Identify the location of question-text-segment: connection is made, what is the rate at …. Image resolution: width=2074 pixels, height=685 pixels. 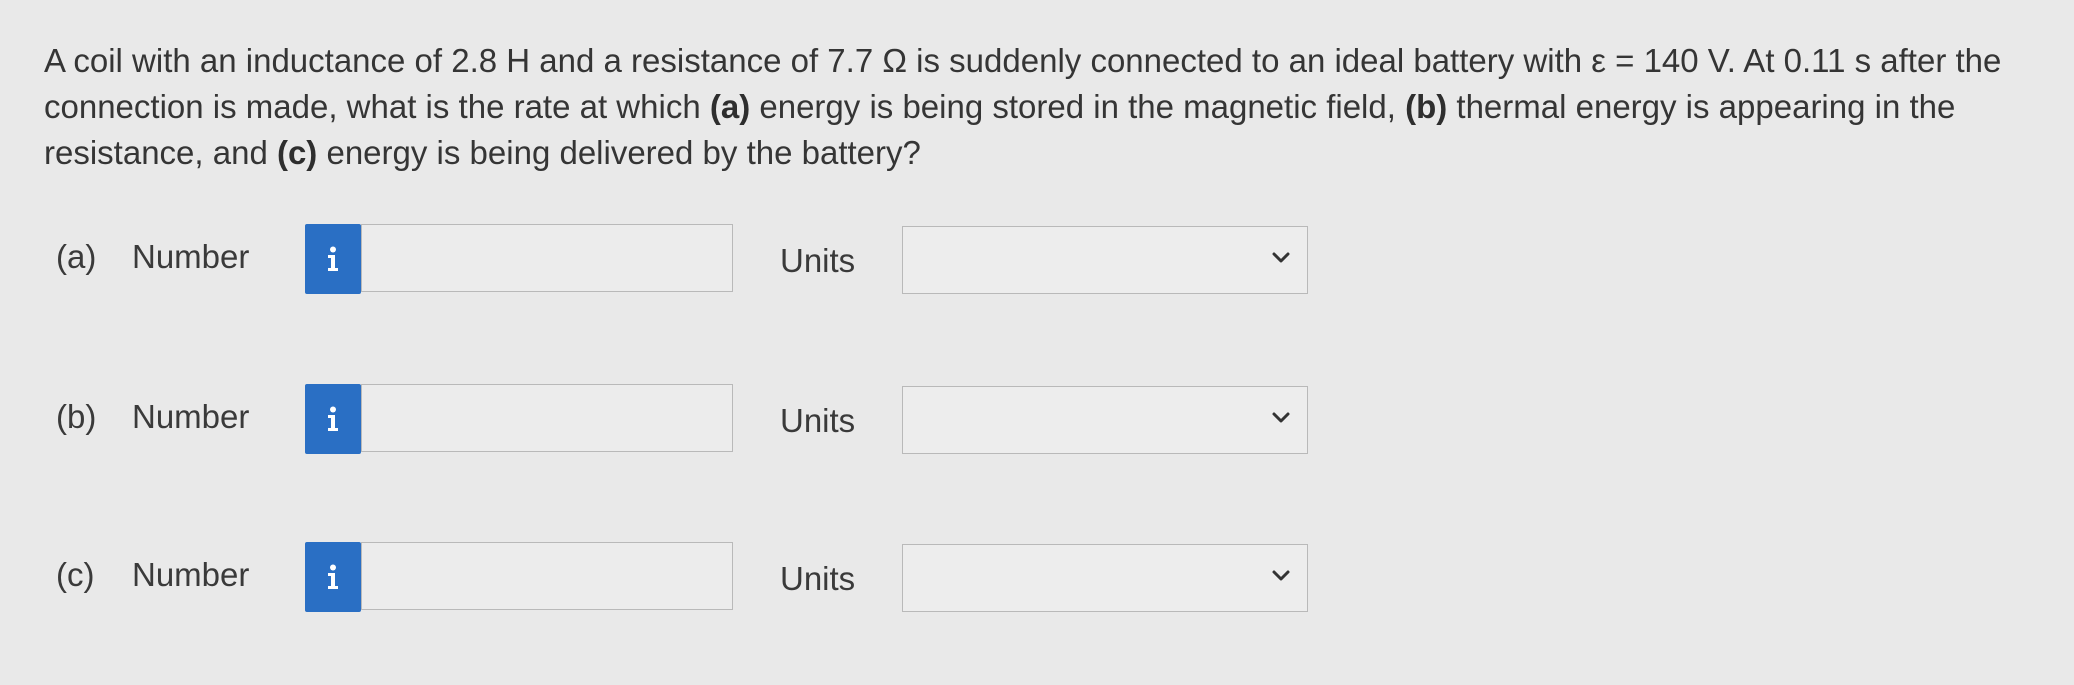
(377, 106).